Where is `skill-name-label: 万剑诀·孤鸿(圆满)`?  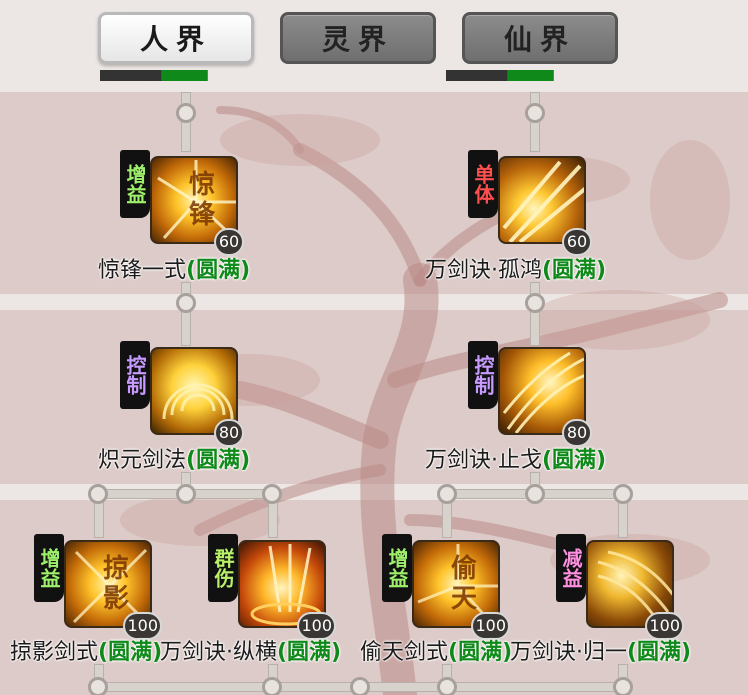 skill-name-label: 万剑诀·孤鸿(圆满) is located at coordinates (515, 271).